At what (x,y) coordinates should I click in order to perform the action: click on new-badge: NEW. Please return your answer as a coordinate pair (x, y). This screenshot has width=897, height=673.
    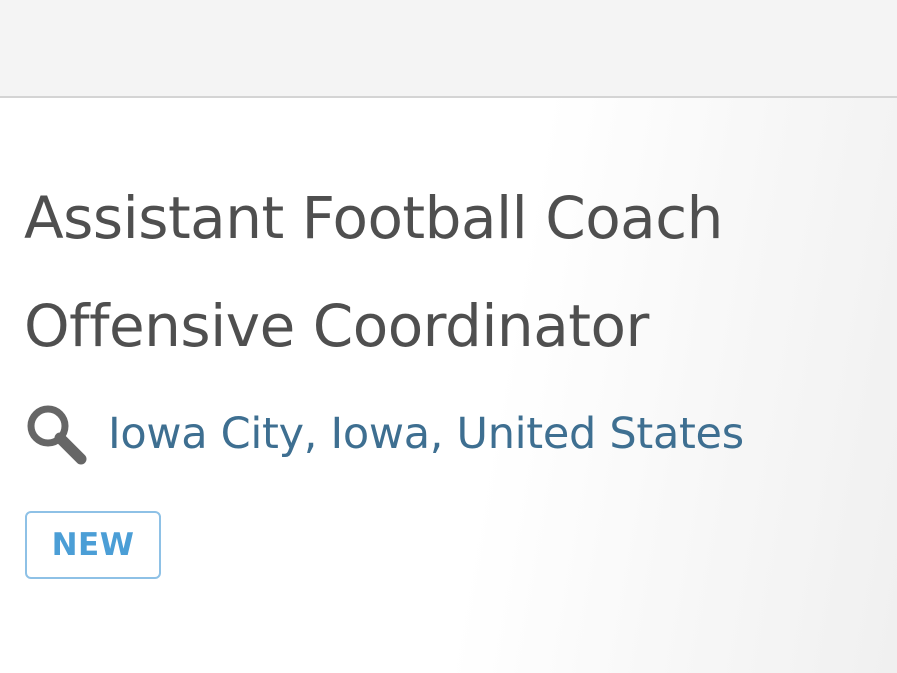
    Looking at the image, I should click on (93, 545).